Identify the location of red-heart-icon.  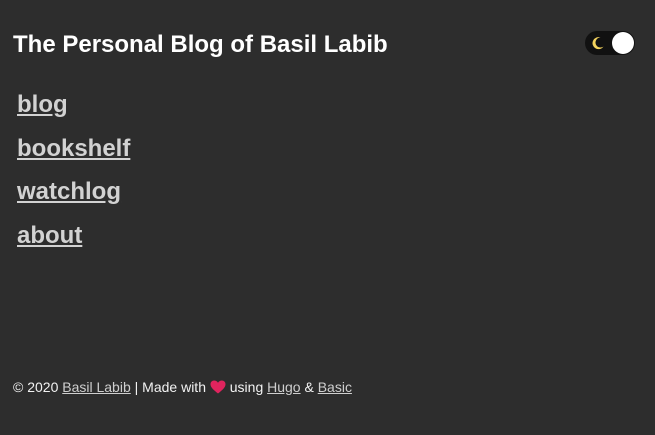
(218, 387).